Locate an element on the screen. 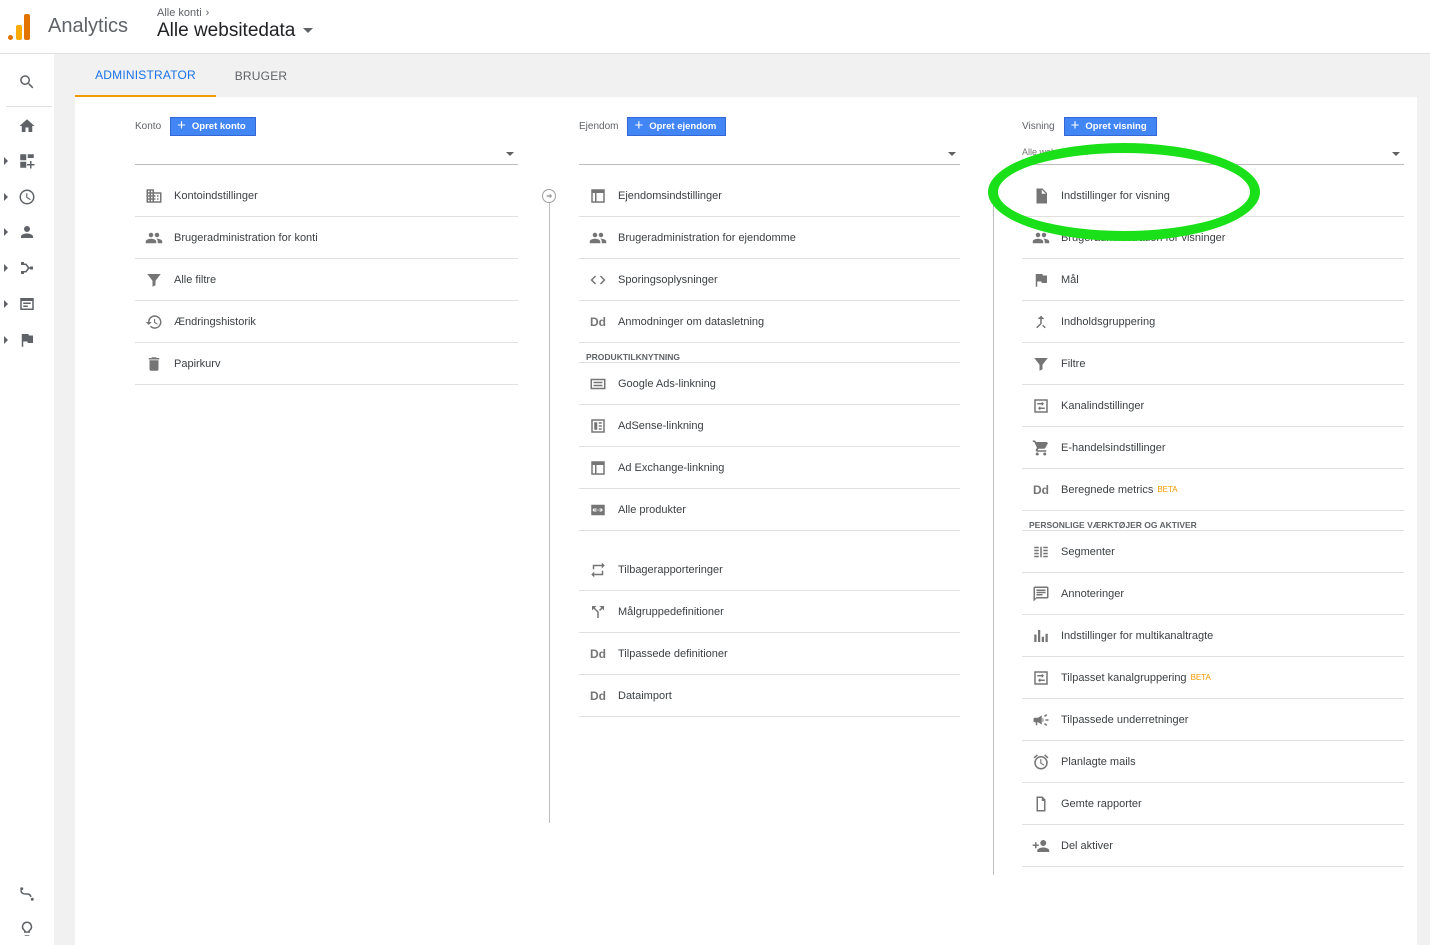 This screenshot has height=945, width=1430. ecommerce-settings-item: E-handelsindstillinger is located at coordinates (1213, 448).